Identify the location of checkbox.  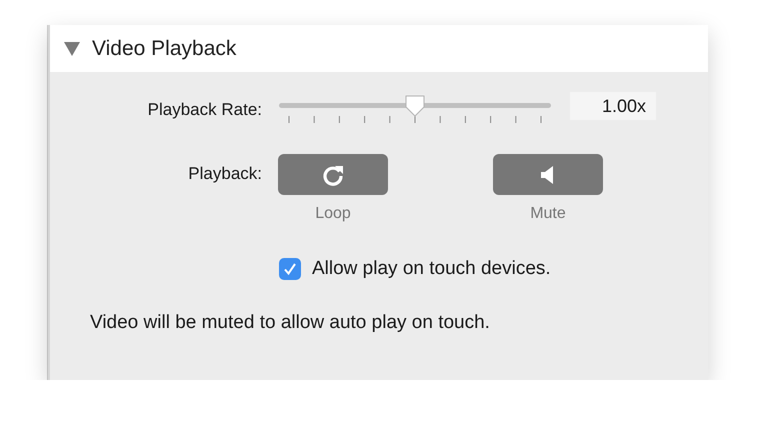
(290, 269).